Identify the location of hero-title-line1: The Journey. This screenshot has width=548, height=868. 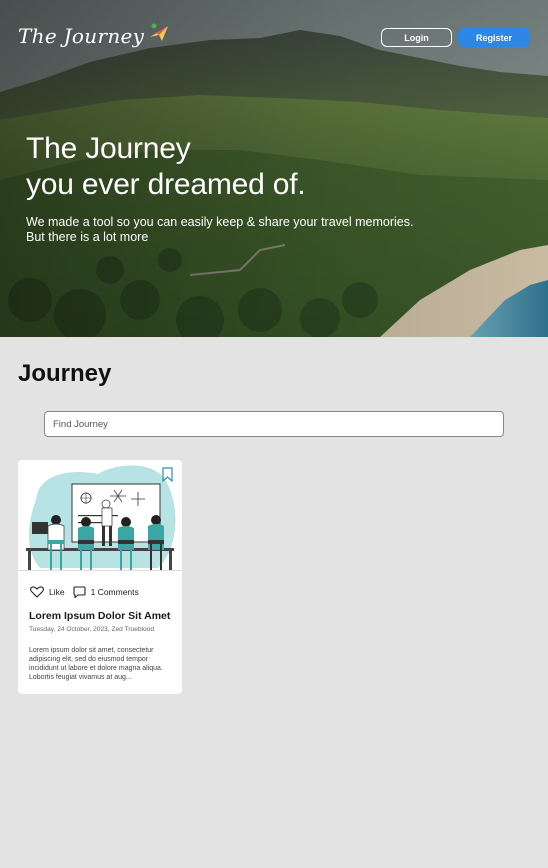
(108, 148).